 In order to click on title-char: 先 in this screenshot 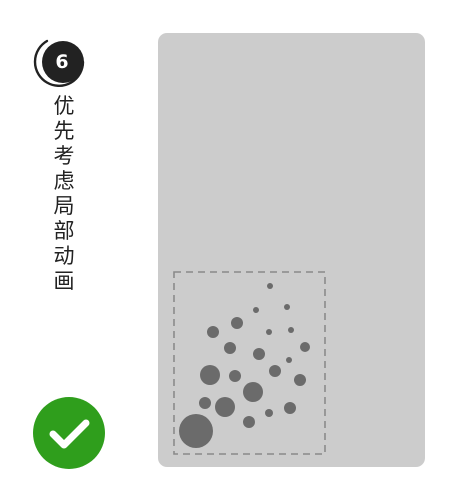, I will do `click(64, 131)`.